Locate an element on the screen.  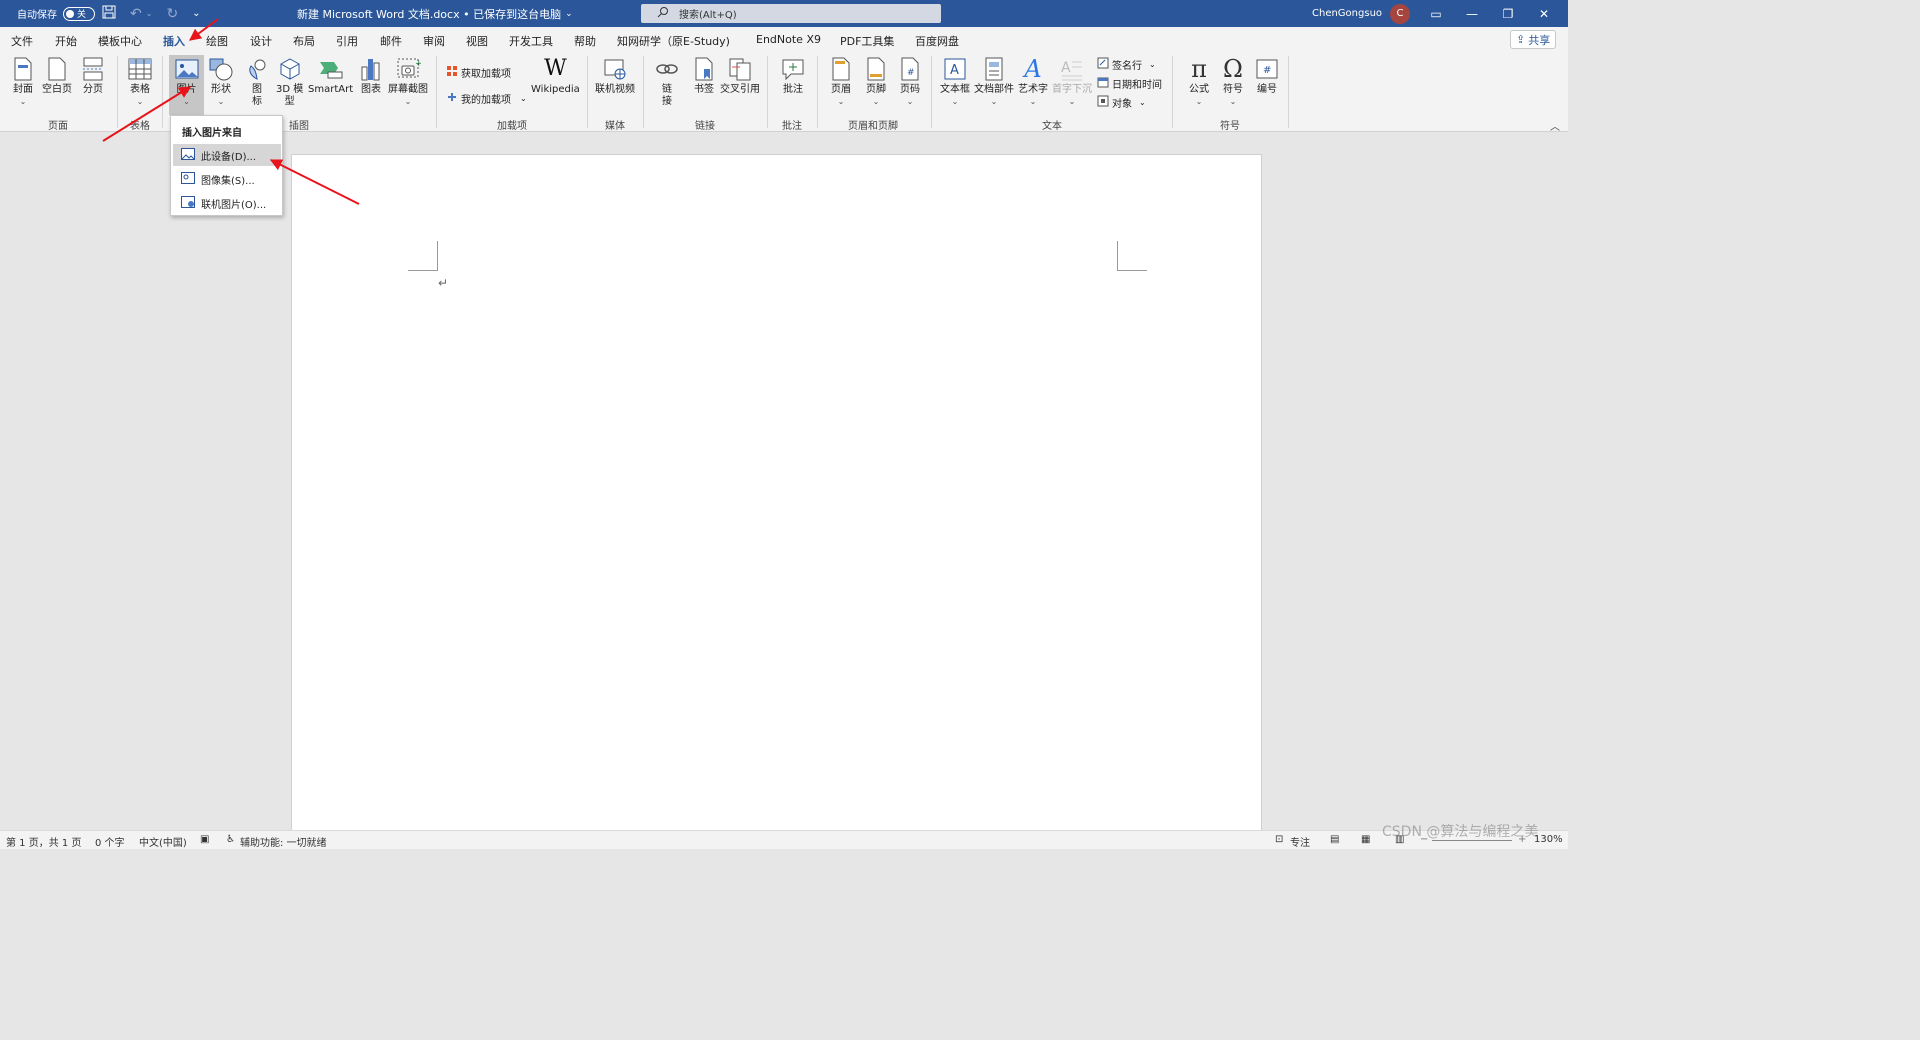
tab-endnote: EndNote X9 is located at coordinates (788, 39).